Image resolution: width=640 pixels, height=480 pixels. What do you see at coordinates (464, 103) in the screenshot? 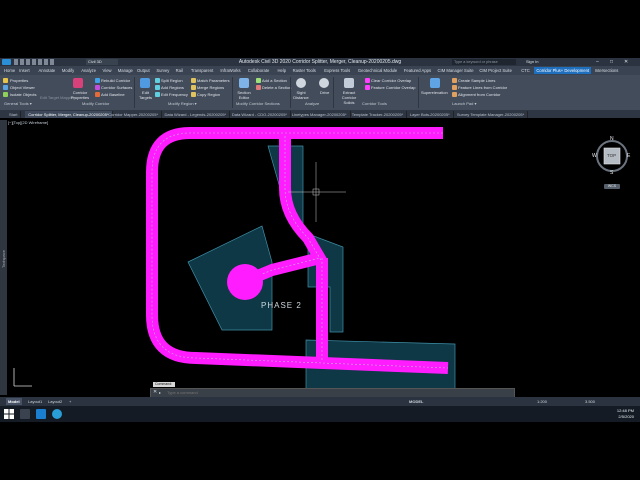
I see `group-label-launch-pad: Launch Pad ▾` at bounding box center [464, 103].